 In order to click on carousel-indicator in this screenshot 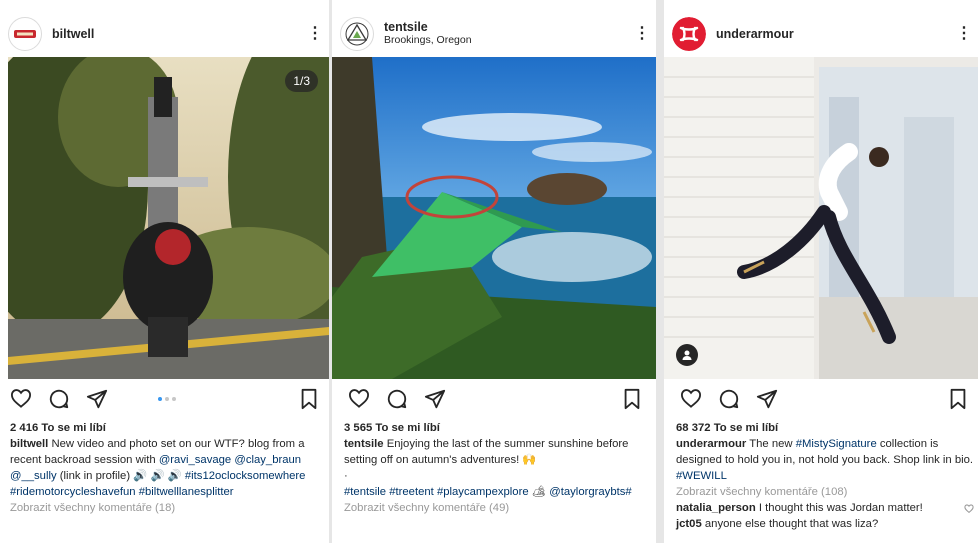, I will do `click(167, 399)`.